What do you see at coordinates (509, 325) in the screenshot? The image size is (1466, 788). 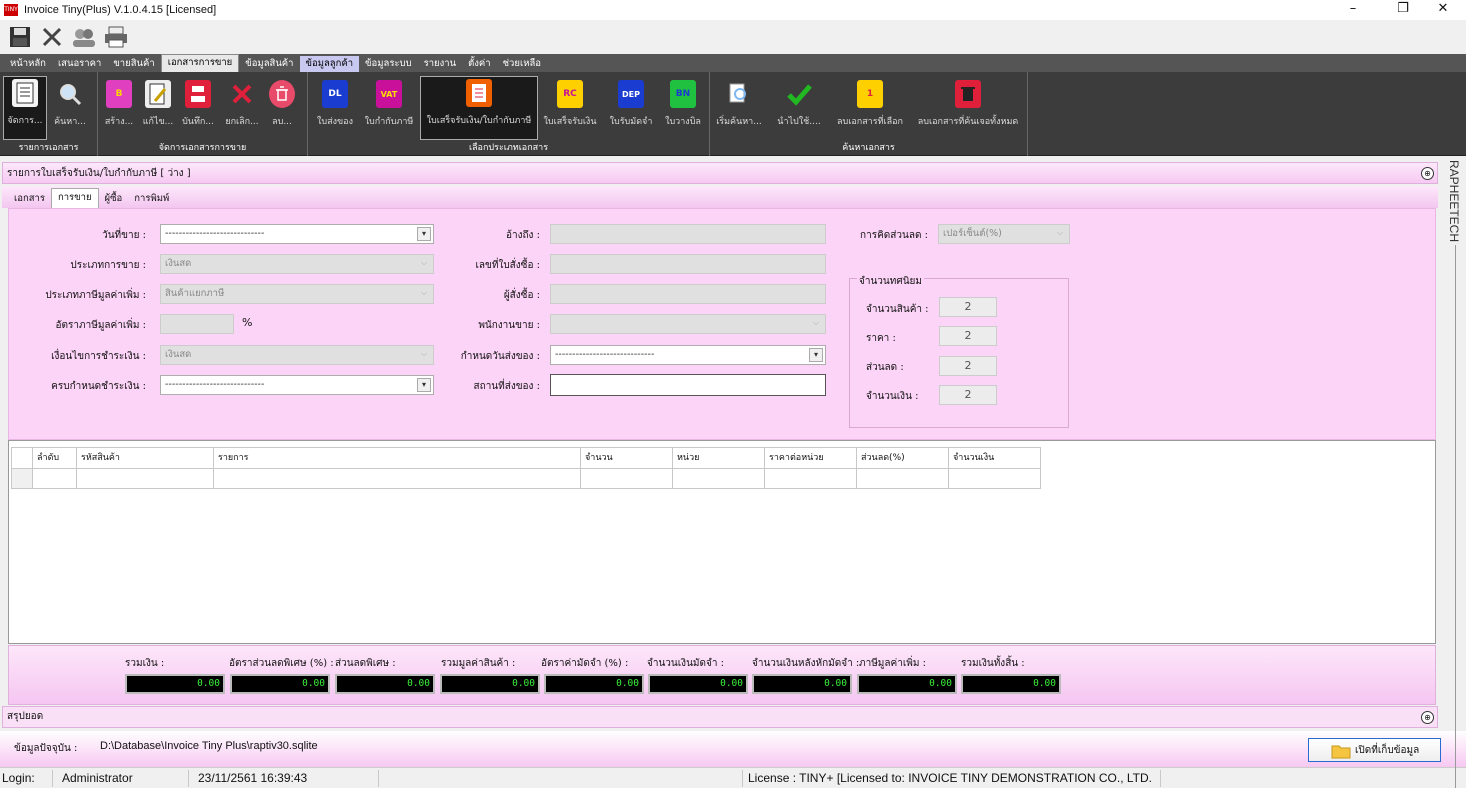 I see `salesperson-label: พนักงานขาย :` at bounding box center [509, 325].